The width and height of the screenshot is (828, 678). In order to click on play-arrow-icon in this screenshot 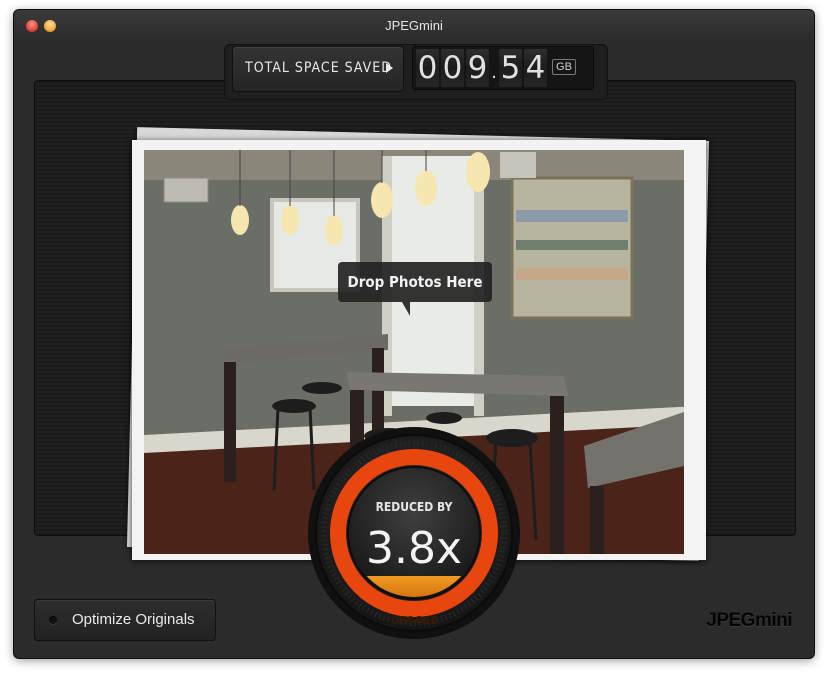, I will do `click(389, 68)`.